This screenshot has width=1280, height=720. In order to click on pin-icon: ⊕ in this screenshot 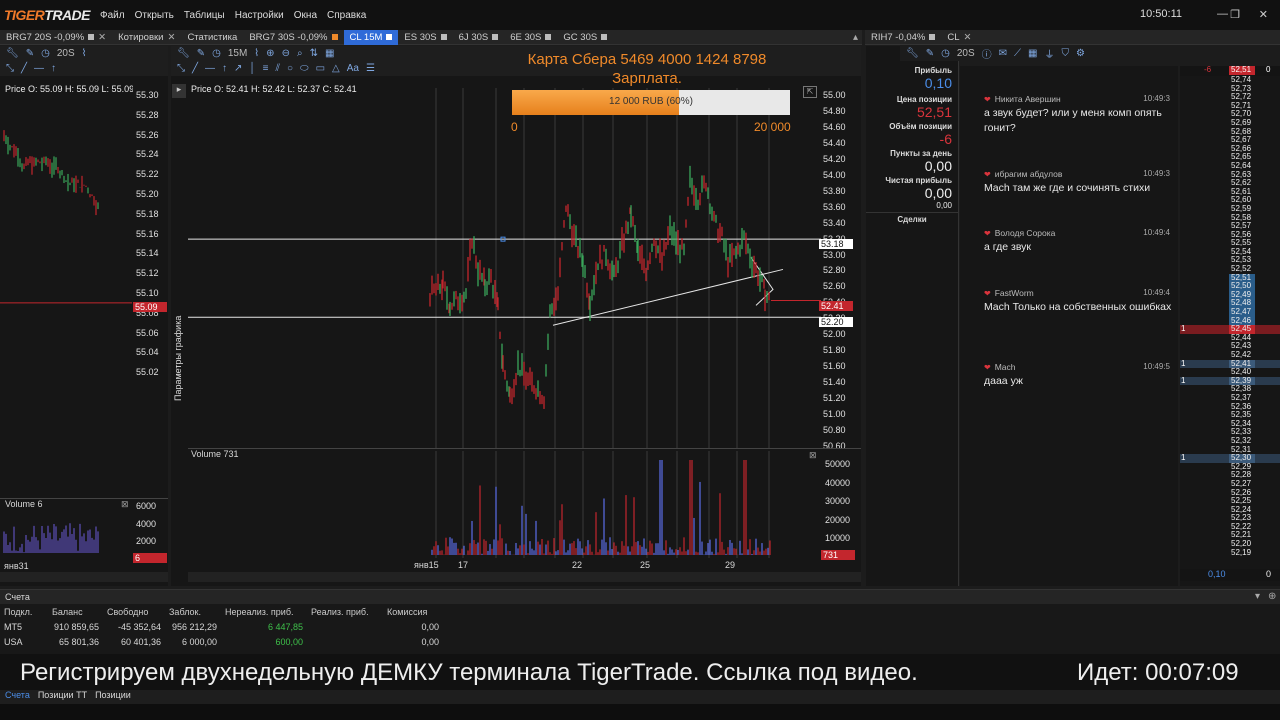, I will do `click(1272, 596)`.